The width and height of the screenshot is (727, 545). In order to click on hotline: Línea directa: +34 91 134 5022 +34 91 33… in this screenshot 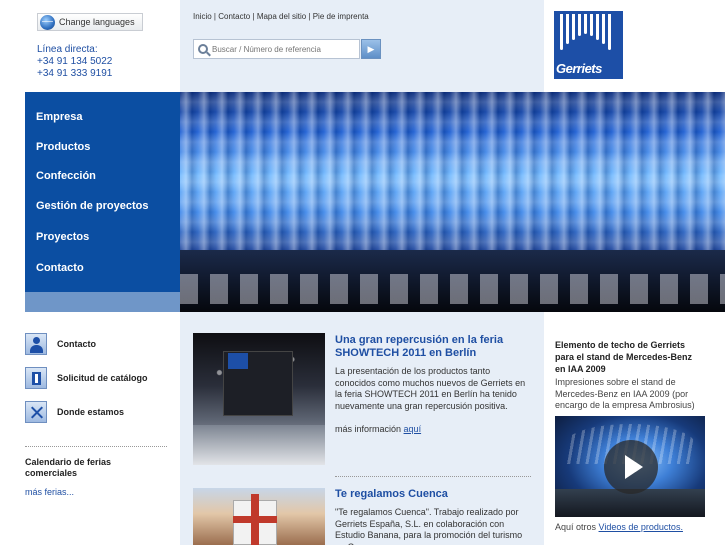, I will do `click(74, 62)`.